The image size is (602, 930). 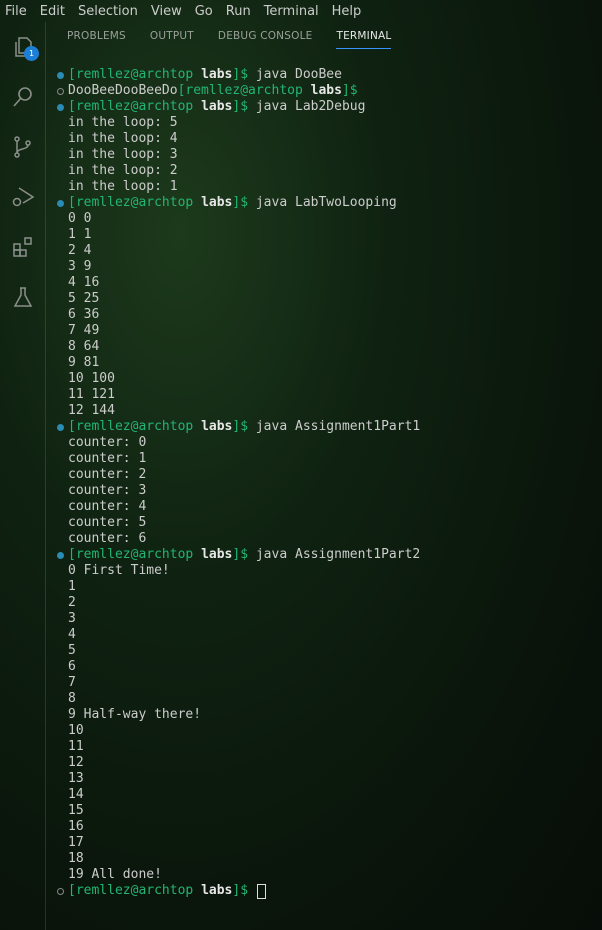 What do you see at coordinates (327, 811) in the screenshot?
I see `terminal-line: 15` at bounding box center [327, 811].